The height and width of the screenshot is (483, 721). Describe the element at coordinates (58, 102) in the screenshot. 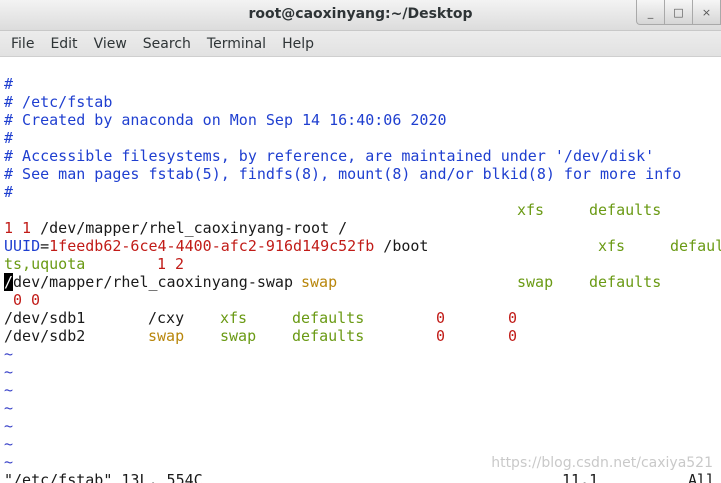

I see `comment-line: # /etc/fstab` at that location.